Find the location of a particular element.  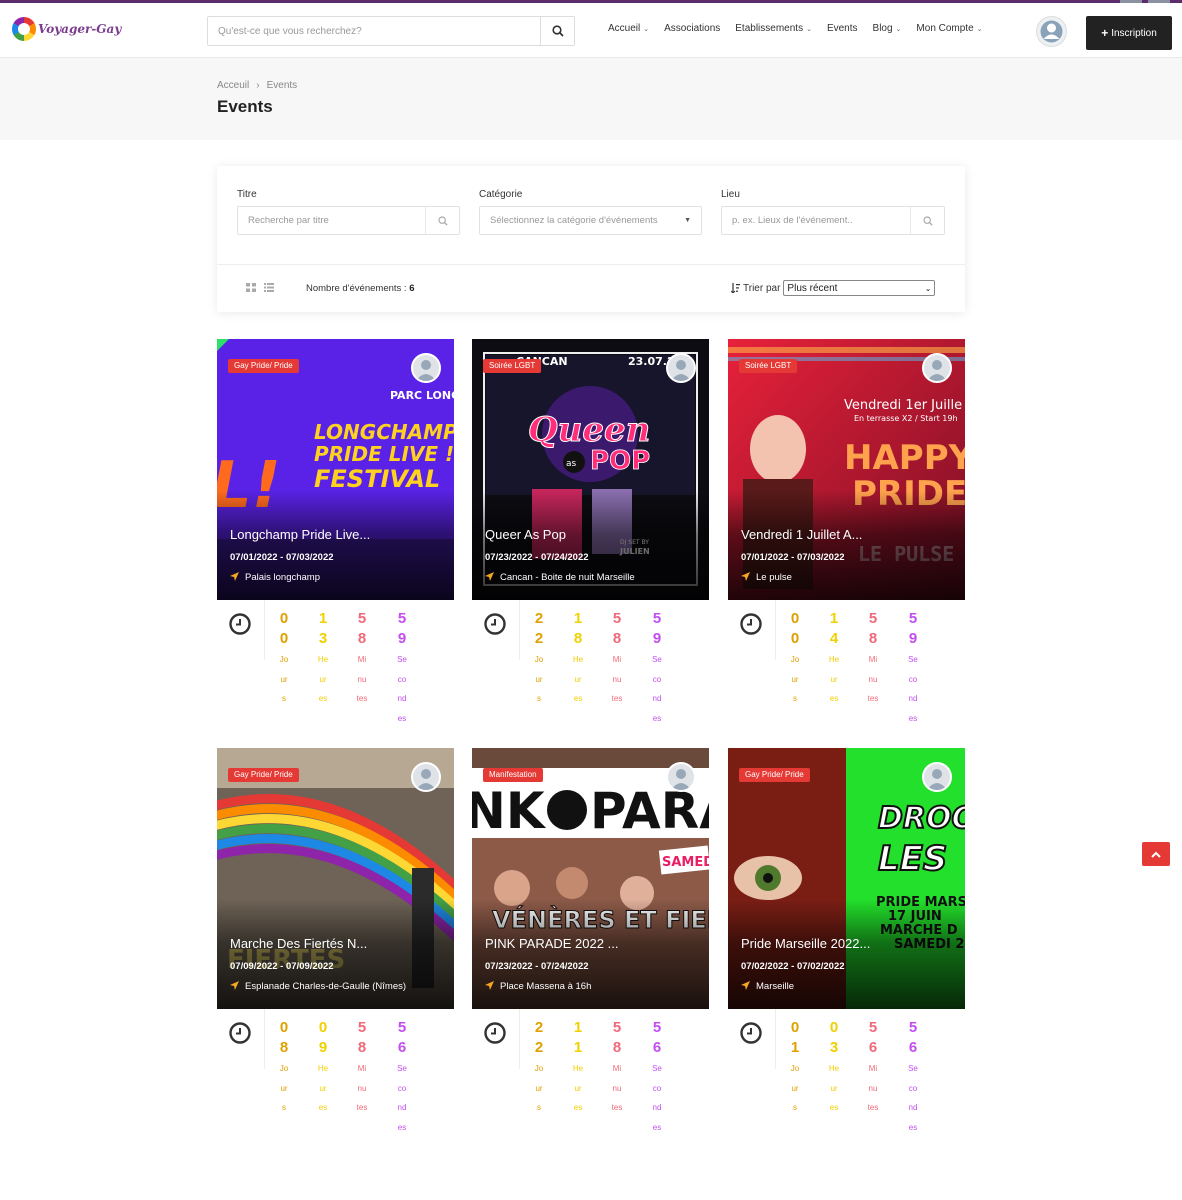

countdown-hours: 11 Heures is located at coordinates (578, 1068).